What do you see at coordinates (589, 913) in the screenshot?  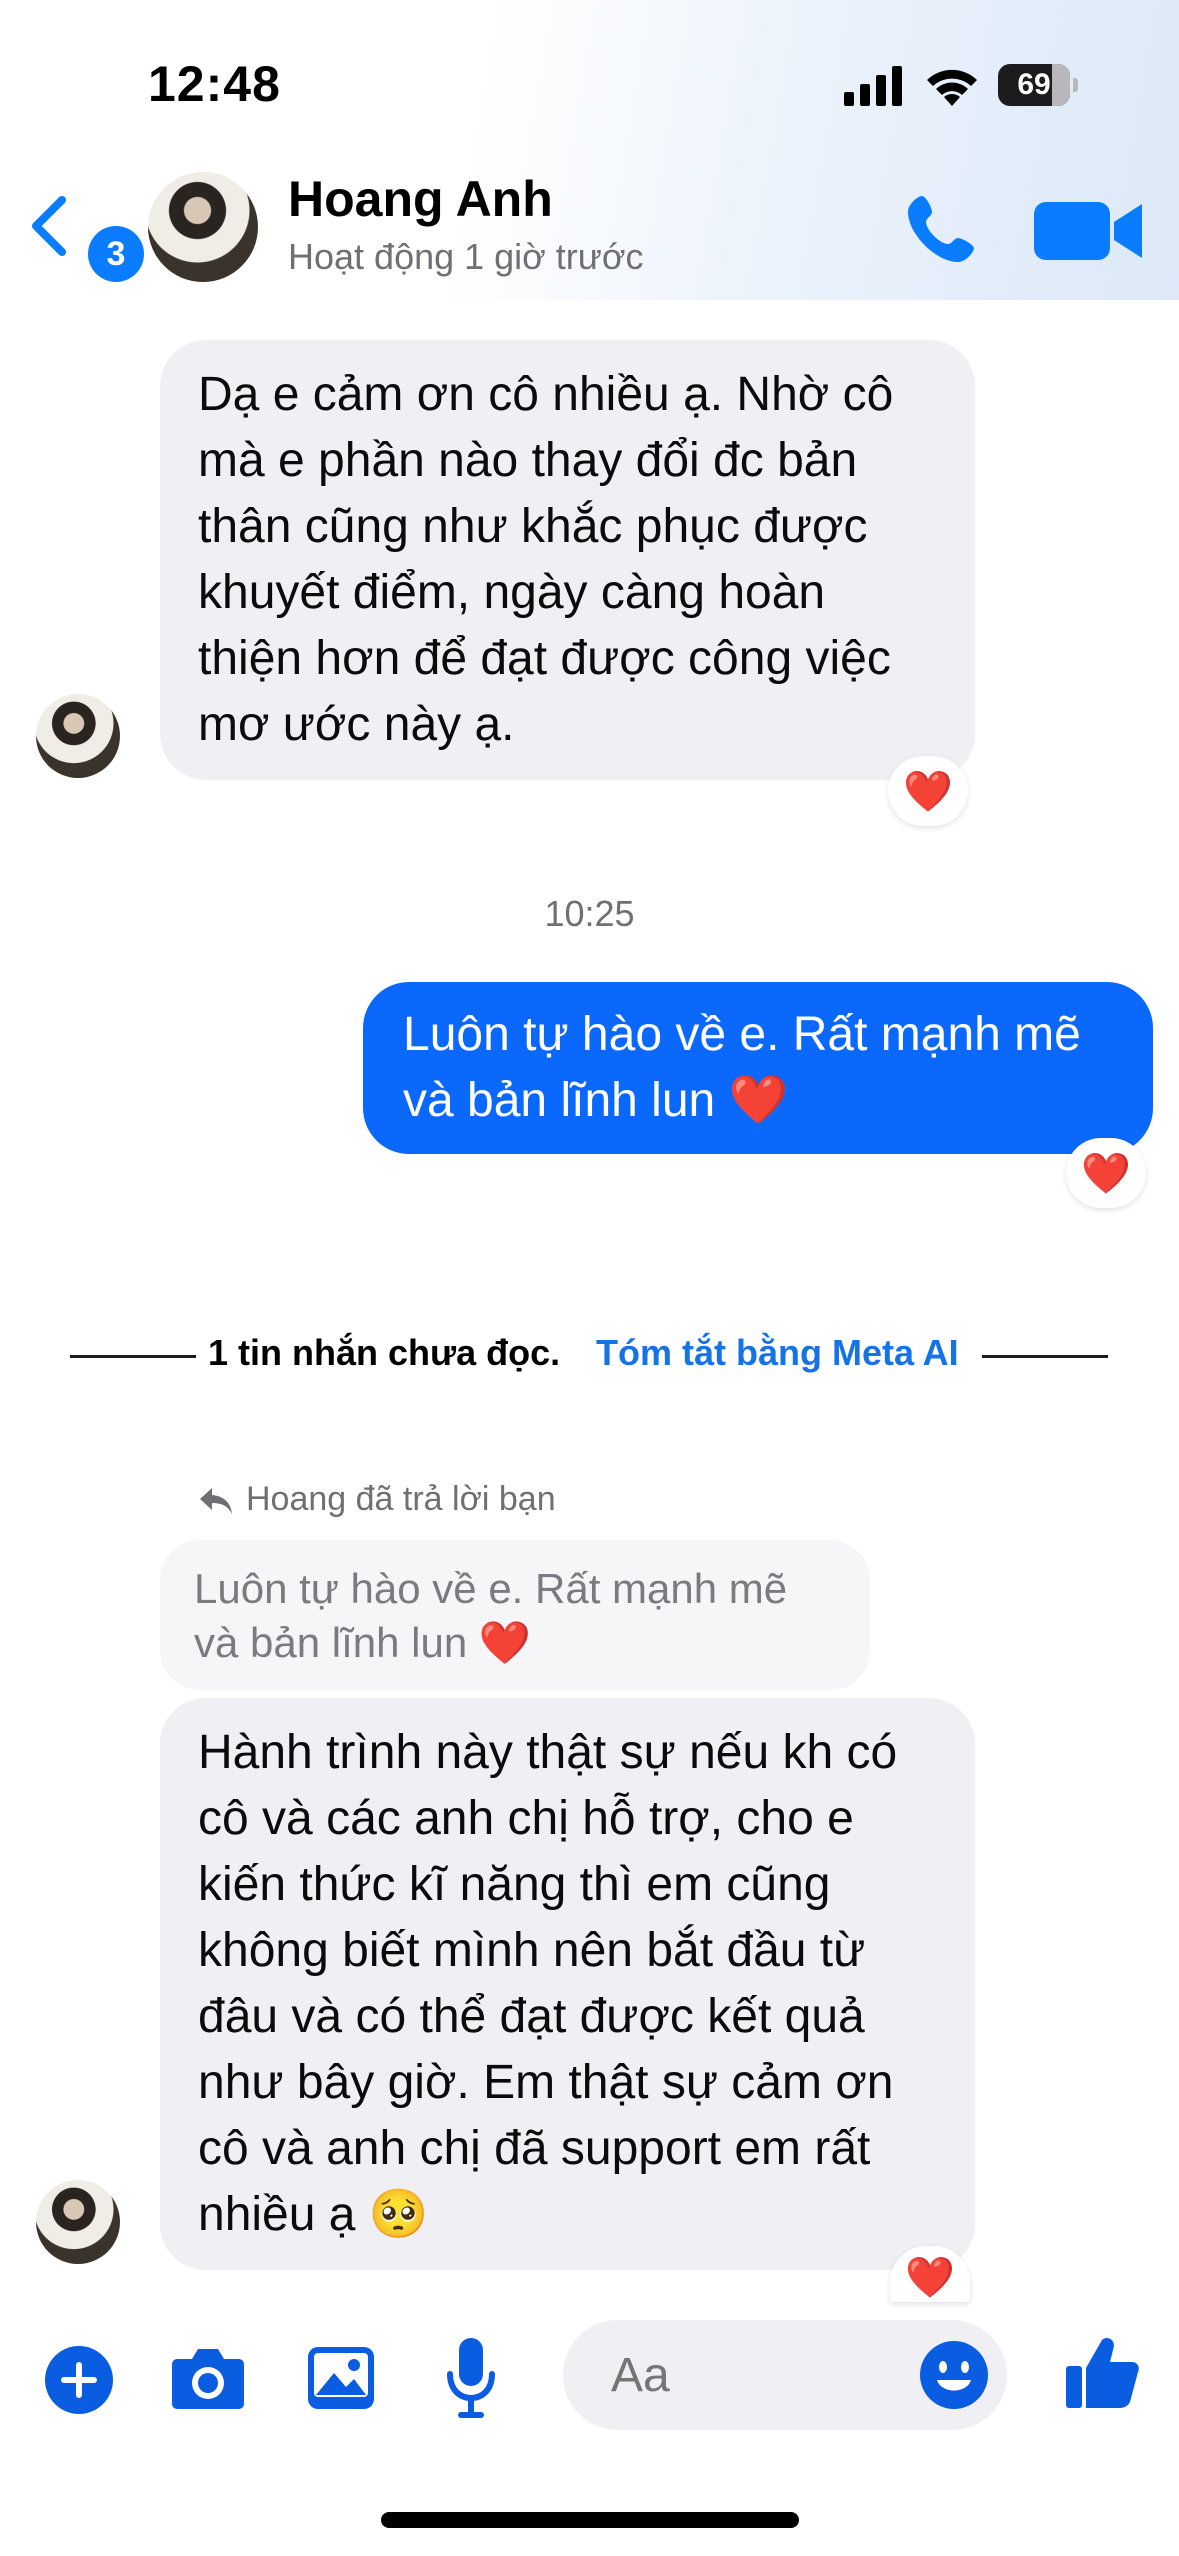 I see `timestamp: 10:25` at bounding box center [589, 913].